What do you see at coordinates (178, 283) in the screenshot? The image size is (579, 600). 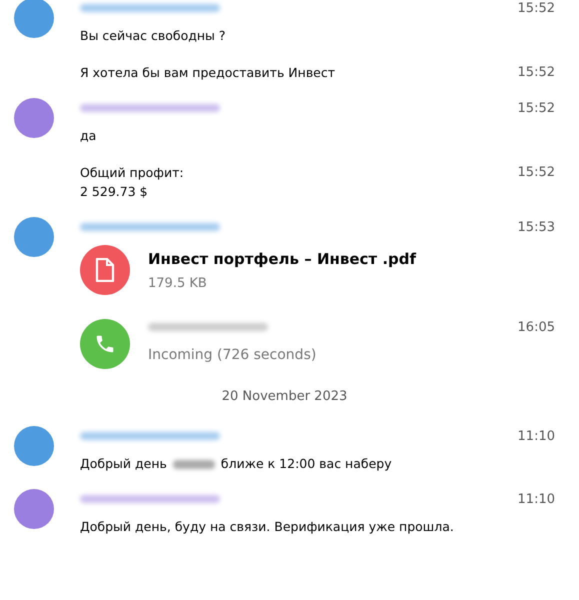 I see `file-size: 179.5 KB` at bounding box center [178, 283].